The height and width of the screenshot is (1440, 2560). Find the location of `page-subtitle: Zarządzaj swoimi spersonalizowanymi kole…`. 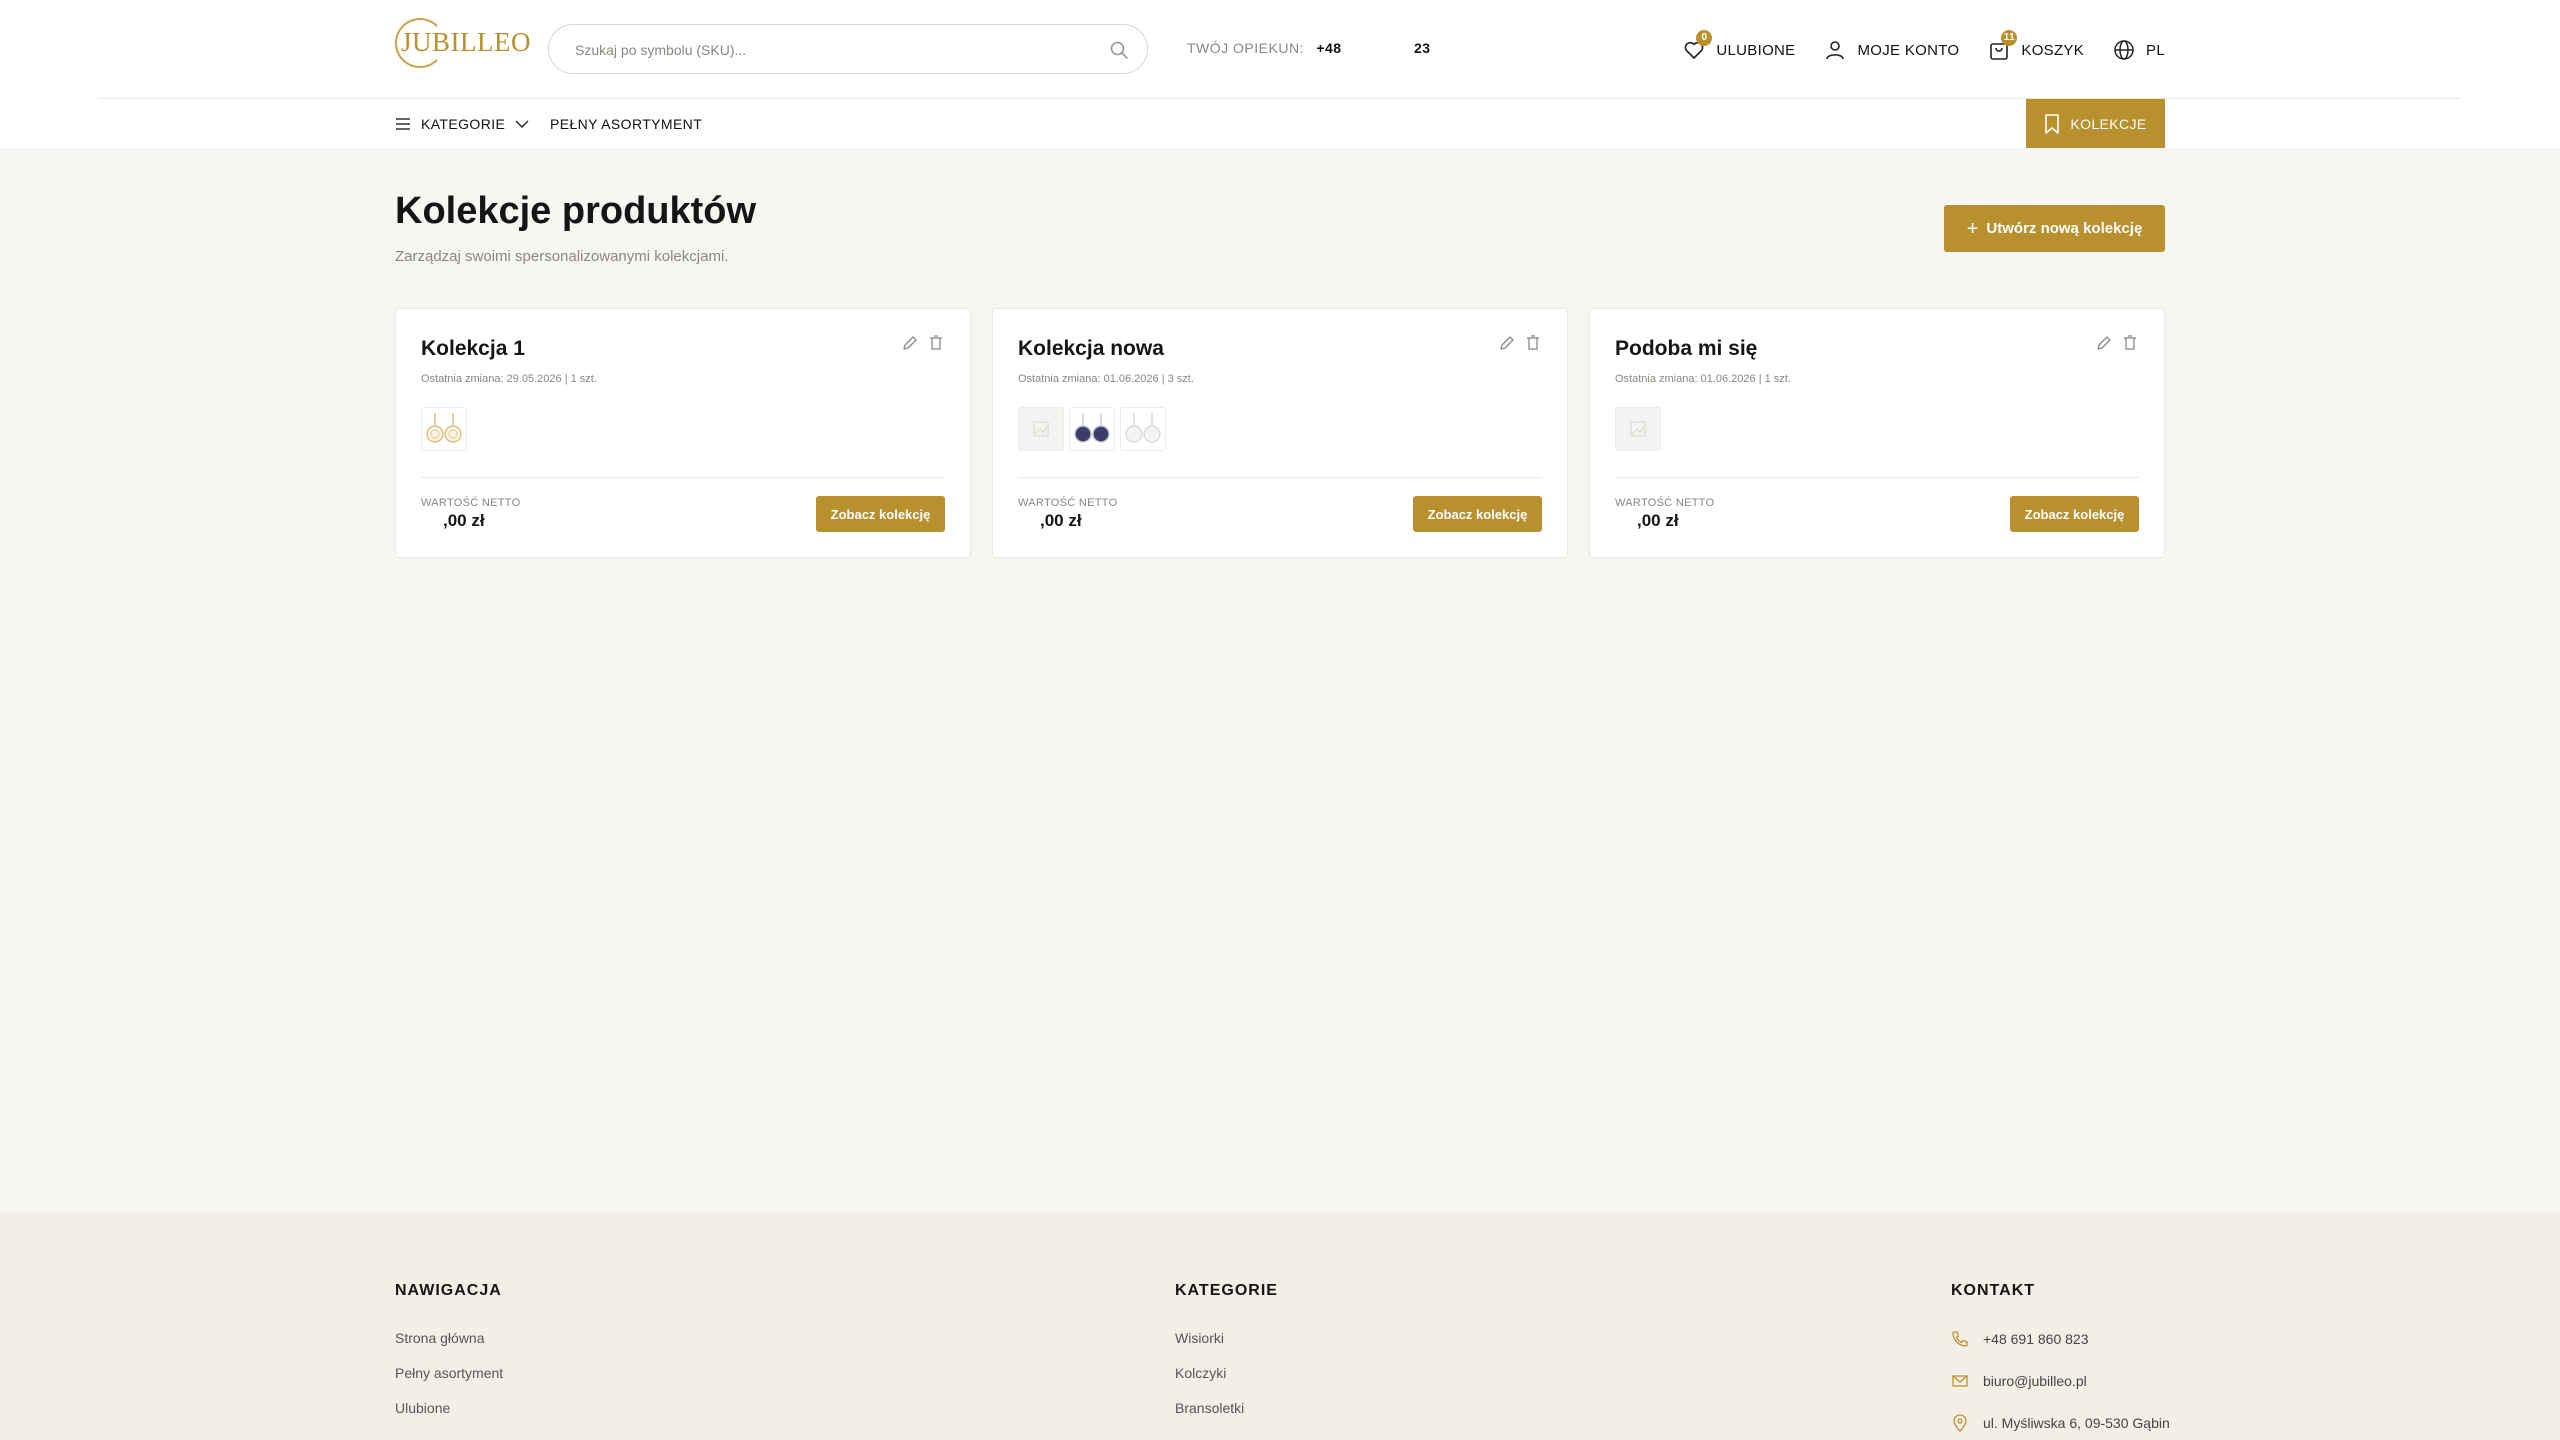

page-subtitle: Zarządzaj swoimi spersonalizowanymi kole… is located at coordinates (562, 256).